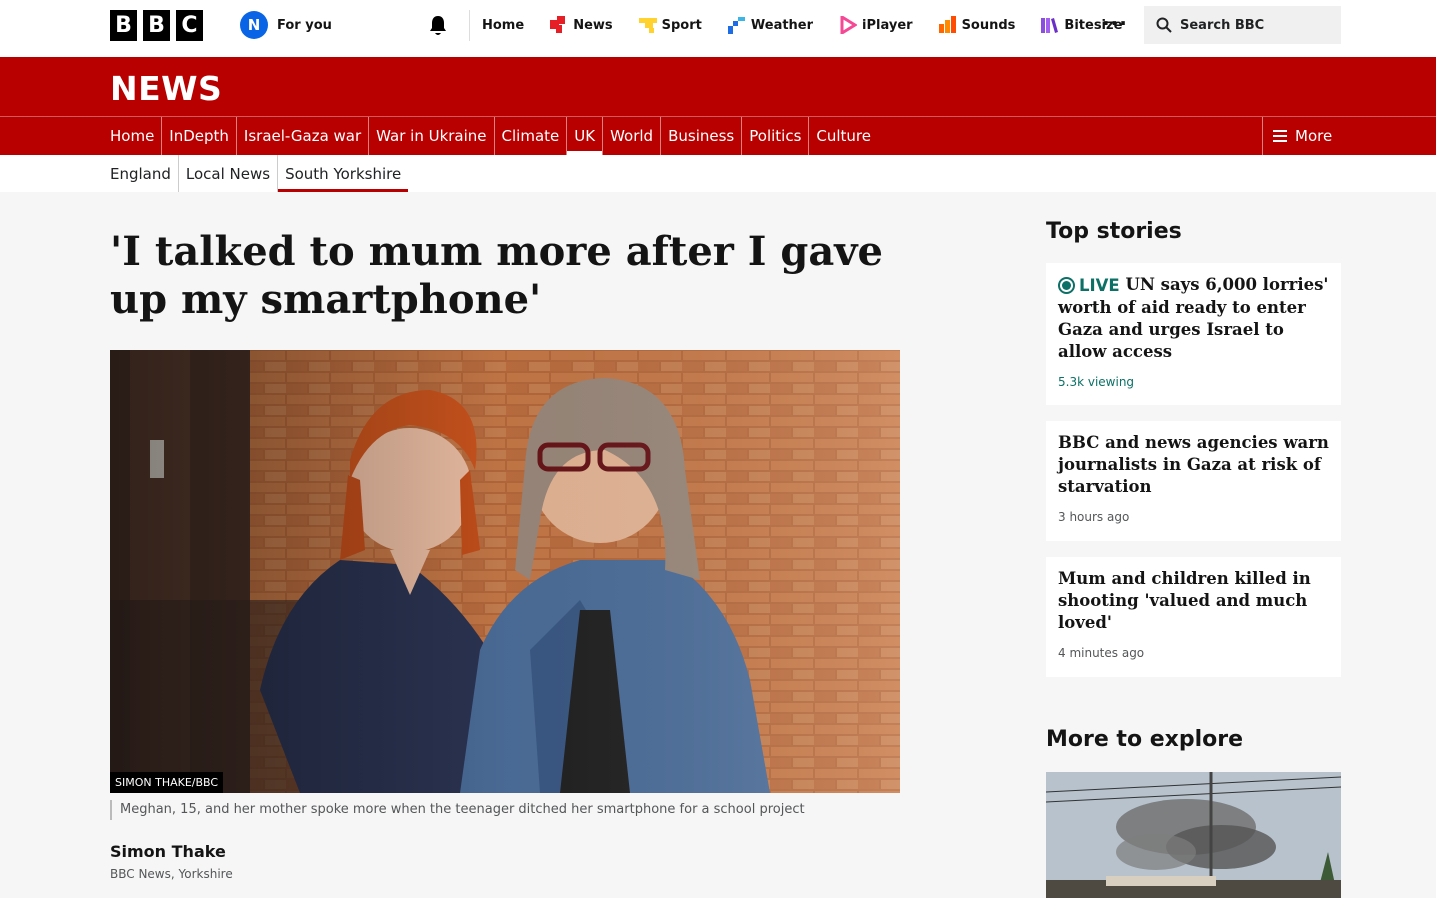  Describe the element at coordinates (144, 173) in the screenshot. I see `sub-nav-item-england: England` at that location.